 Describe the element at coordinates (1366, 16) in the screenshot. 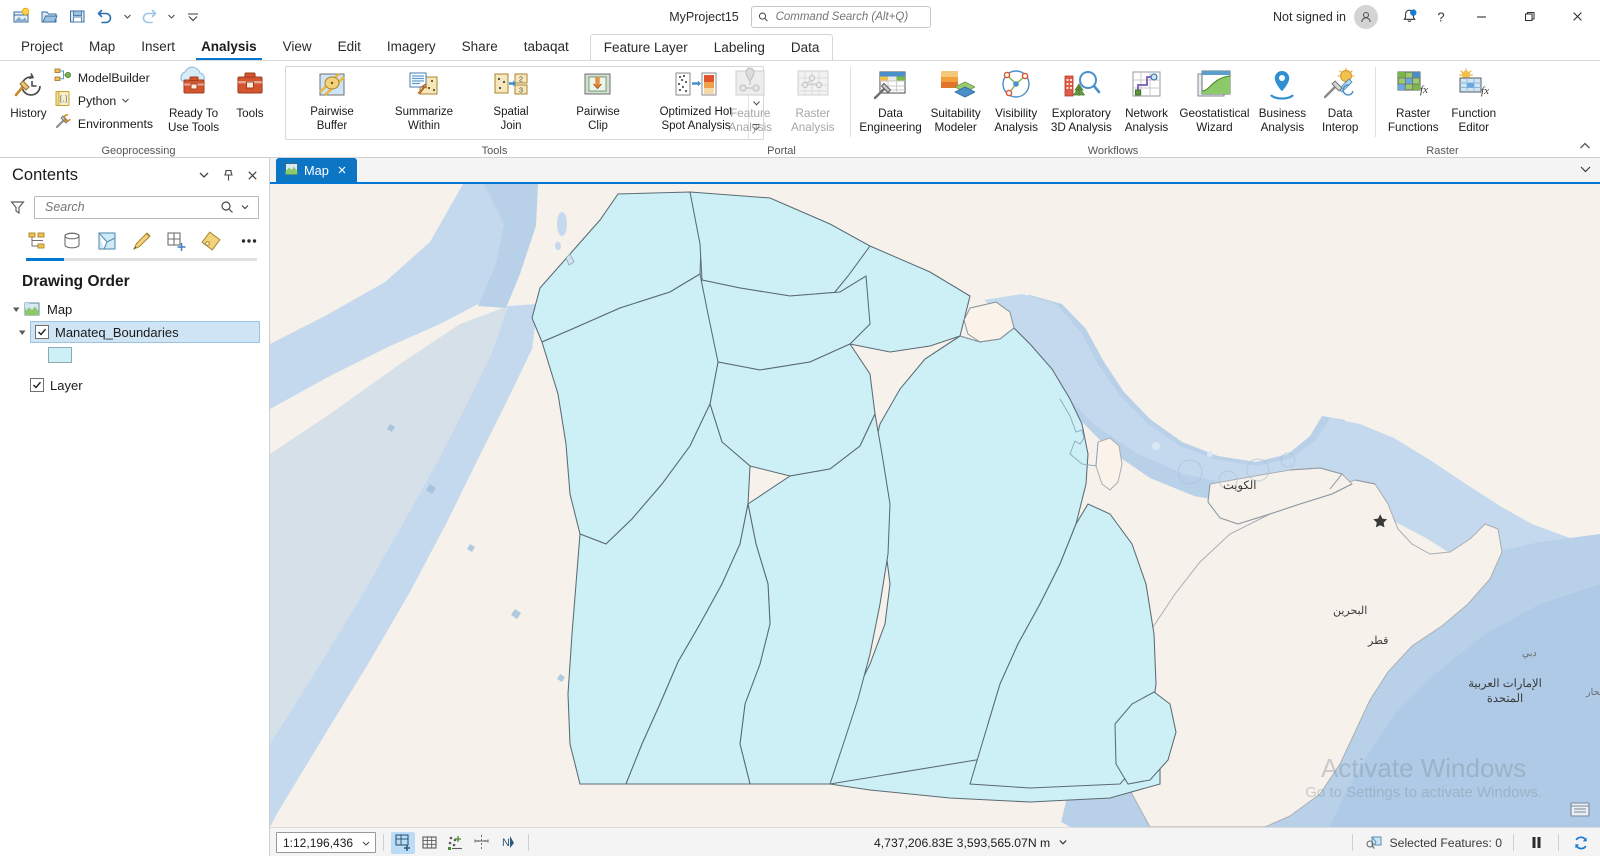

I see `account-avatar-icon` at that location.